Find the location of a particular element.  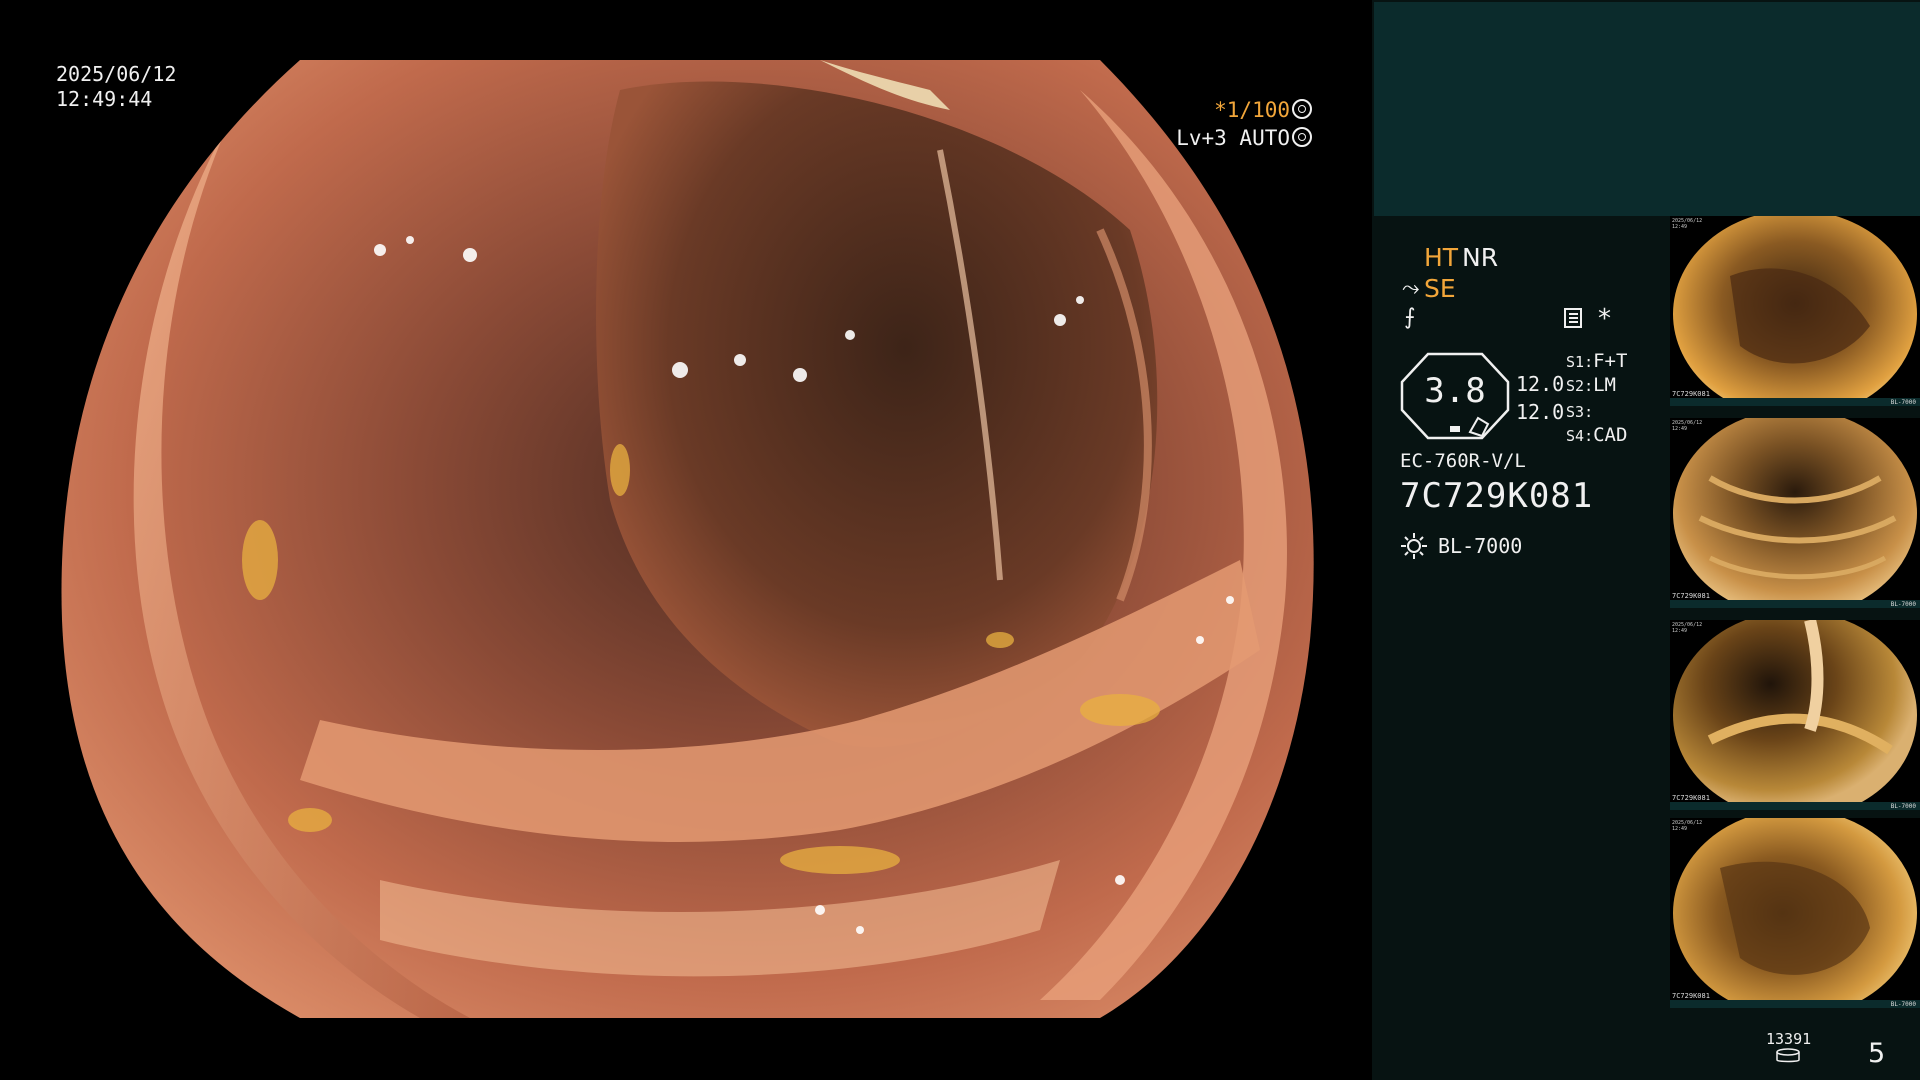

exposure-readout: Lv+3 AUTO is located at coordinates (1244, 138).